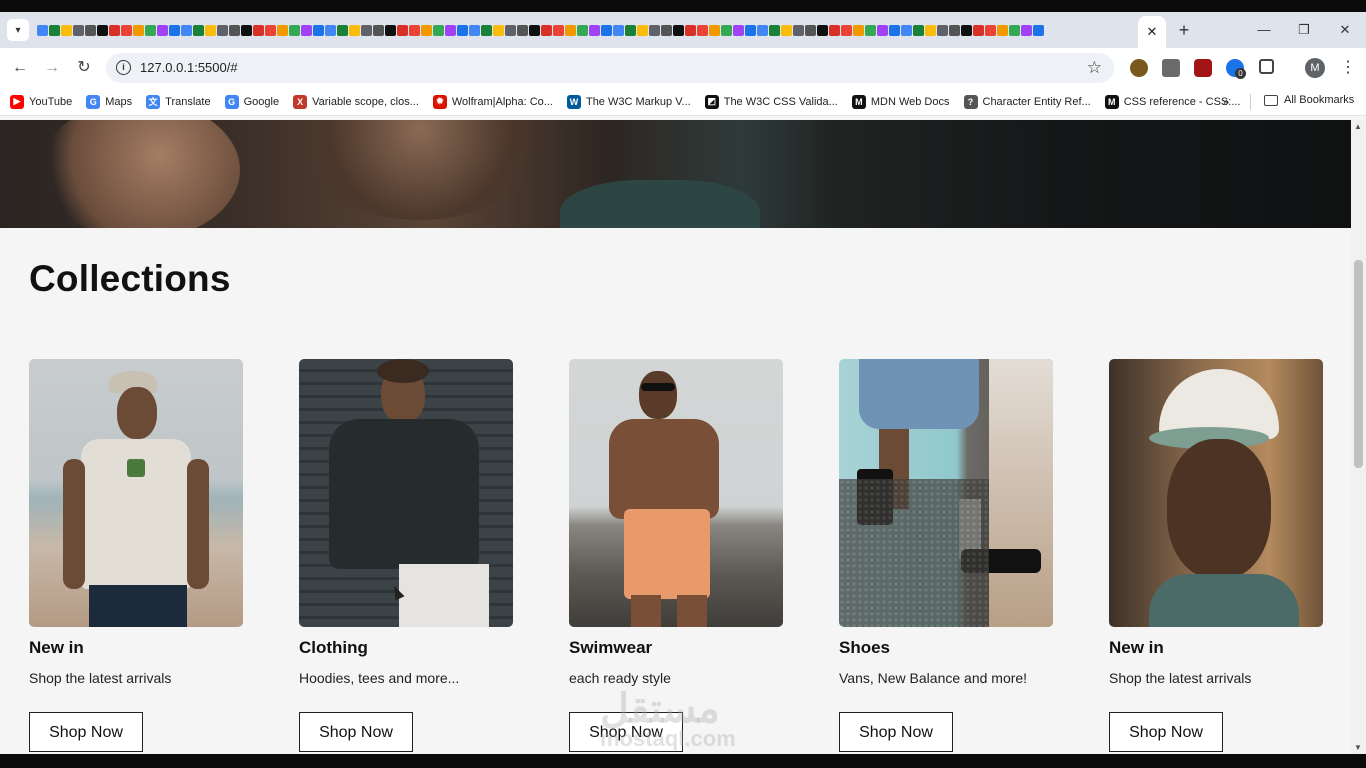  Describe the element at coordinates (1264, 30) in the screenshot. I see `minimize-button: —` at that location.